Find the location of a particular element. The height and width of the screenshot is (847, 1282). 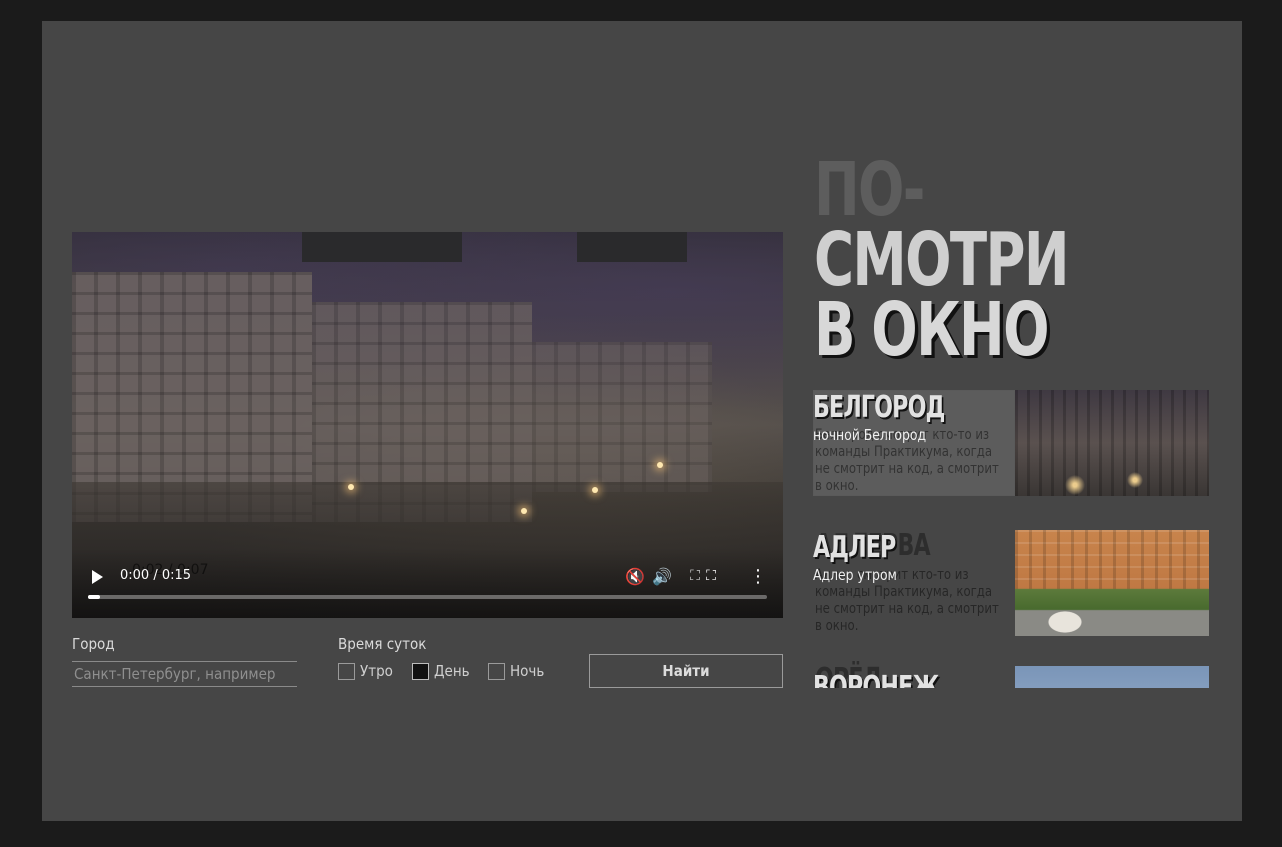

search-button: Найти is located at coordinates (686, 671).